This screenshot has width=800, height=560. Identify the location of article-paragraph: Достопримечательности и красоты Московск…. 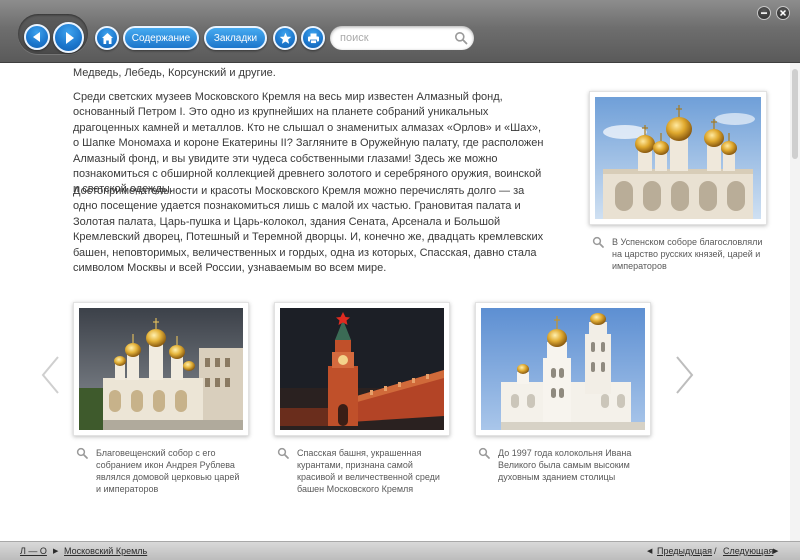
(308, 230).